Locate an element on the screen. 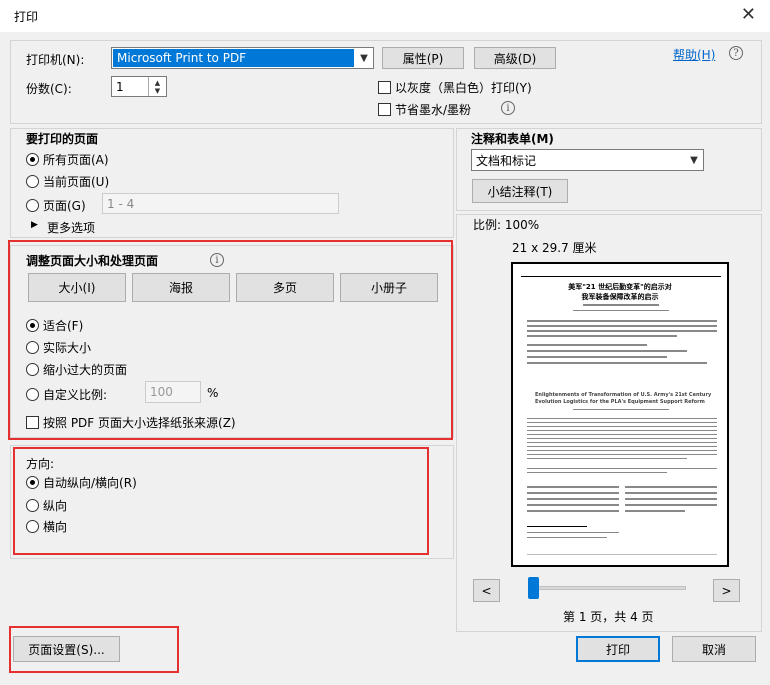 Image resolution: width=770 pixels, height=685 pixels. page-status: 第 1 页，共 4 页 is located at coordinates (608, 617).